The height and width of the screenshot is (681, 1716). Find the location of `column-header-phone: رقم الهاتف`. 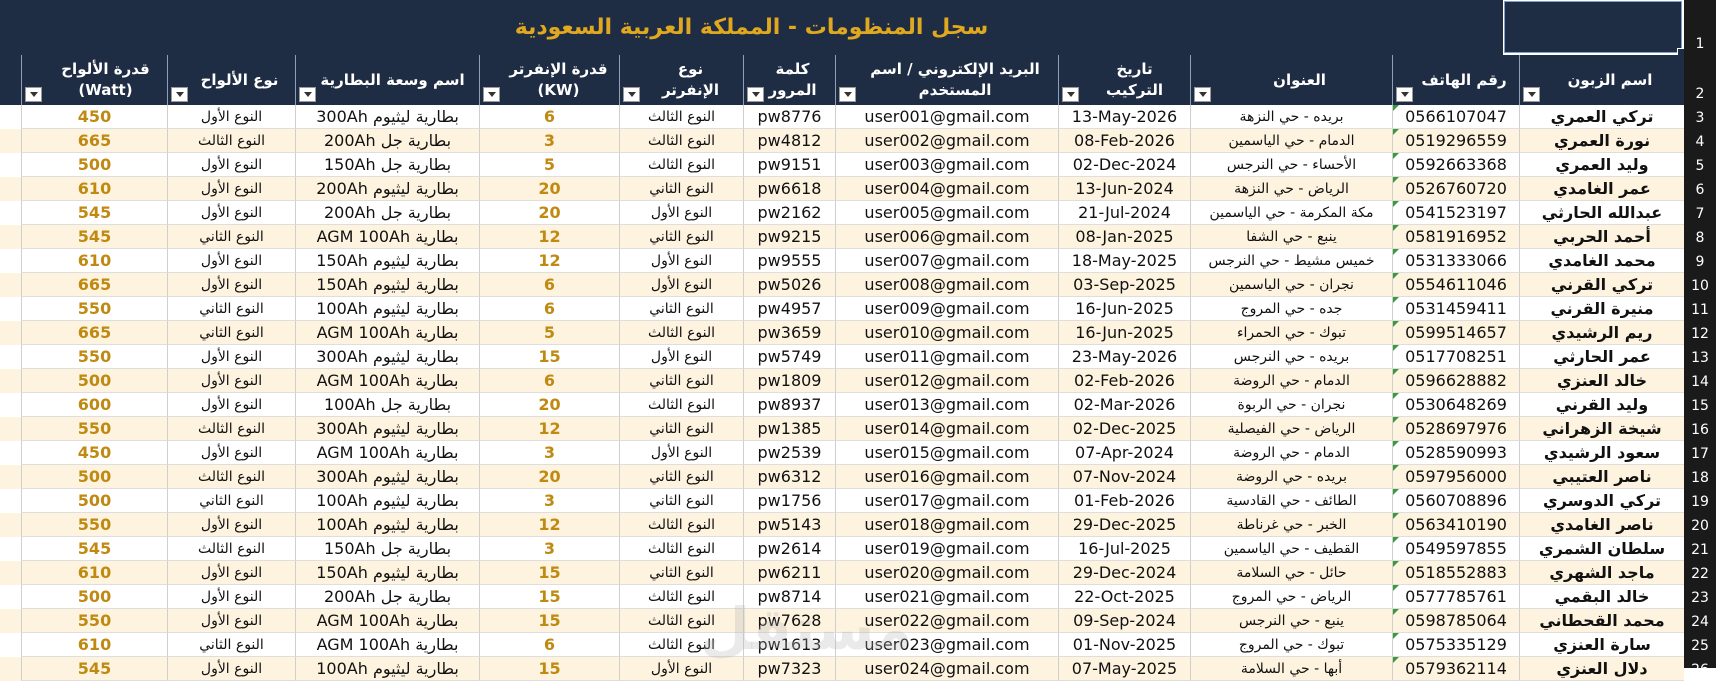

column-header-phone: رقم الهاتف is located at coordinates (1455, 80).